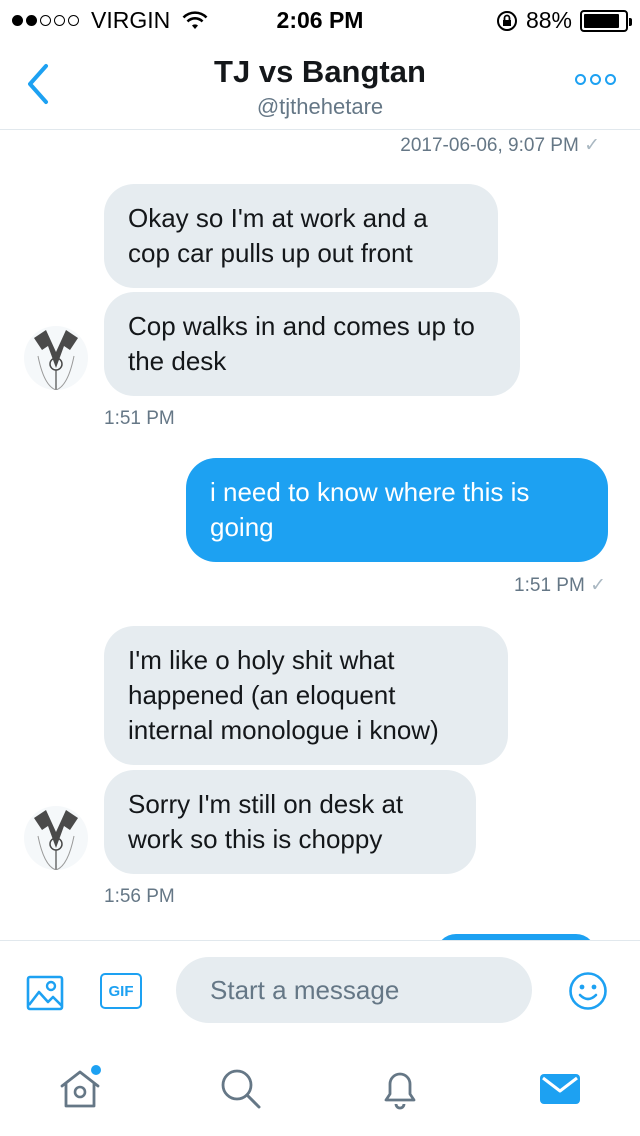  What do you see at coordinates (139, 418) in the screenshot?
I see `message-time: 1:51 PM` at bounding box center [139, 418].